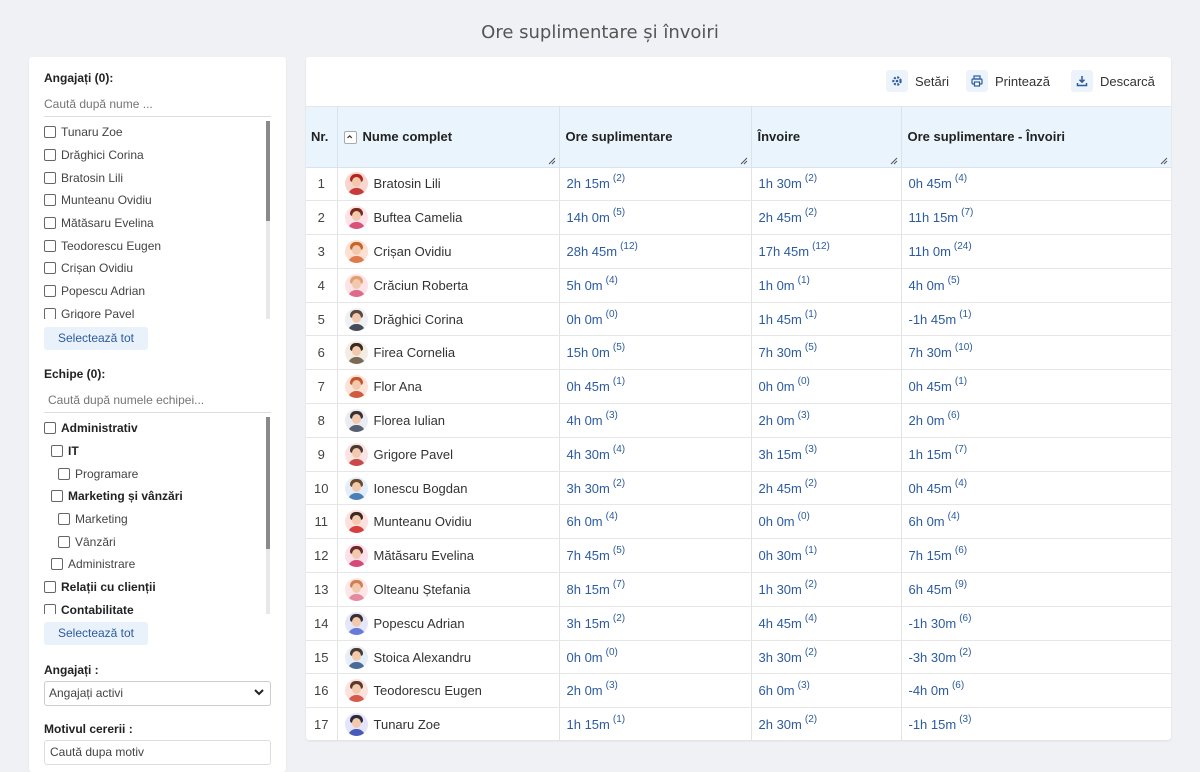 This screenshot has height=772, width=1200. I want to click on overtime-cell: 0h 0m (0), so click(655, 319).